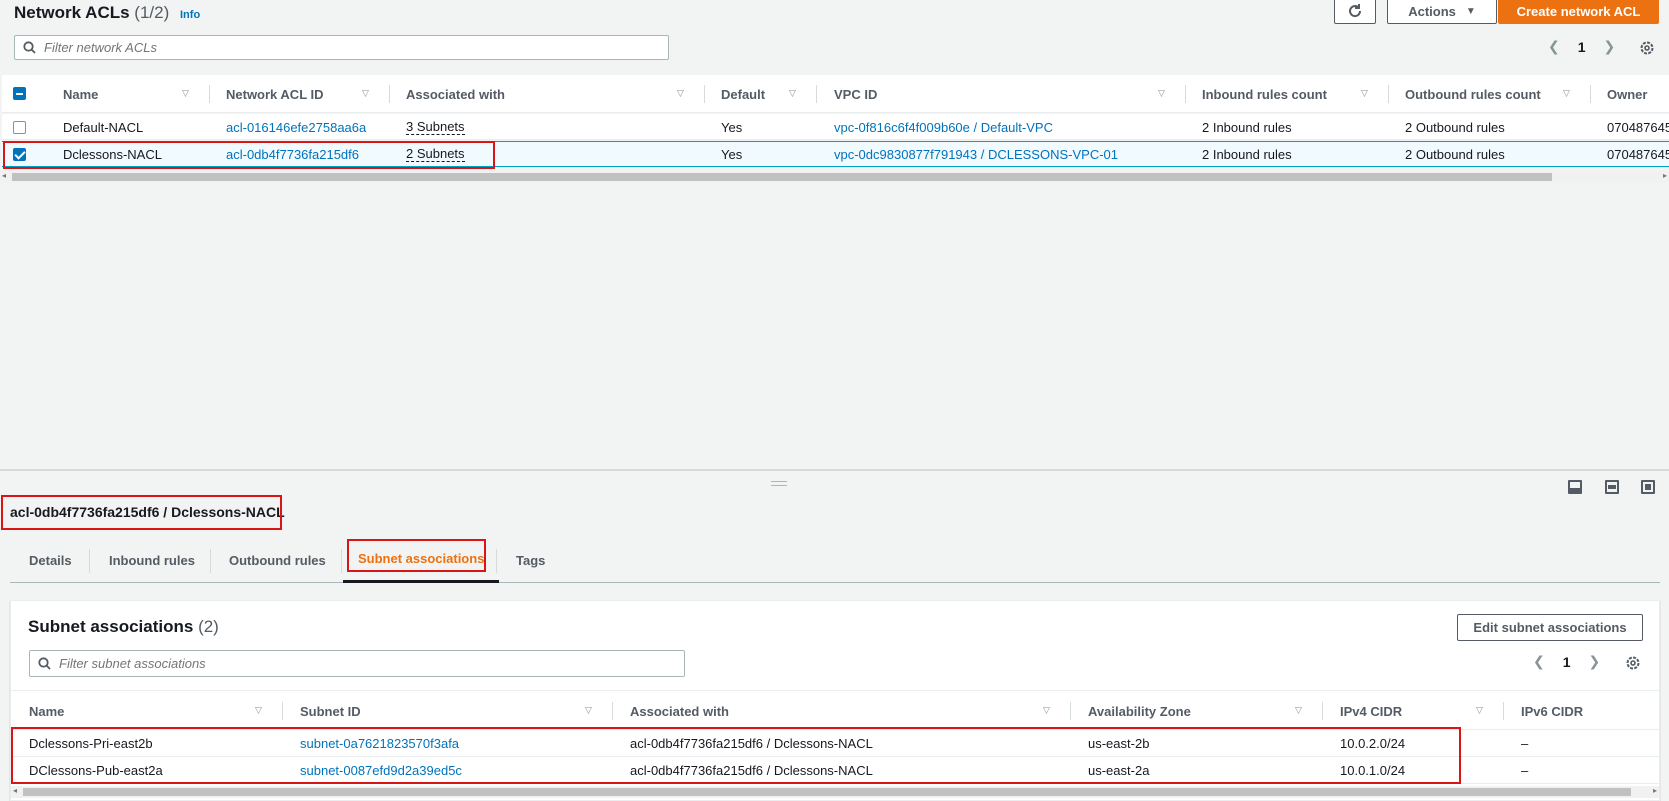 The width and height of the screenshot is (1669, 801). Describe the element at coordinates (1552, 711) in the screenshot. I see `col-ipv6-cidr: IPv6 CIDR` at that location.